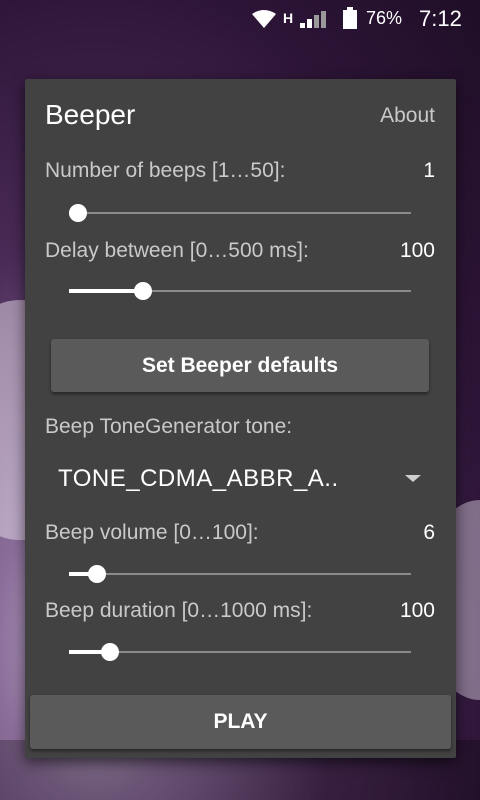 Image resolution: width=480 pixels, height=800 pixels. I want to click on beeps-slider, so click(240, 213).